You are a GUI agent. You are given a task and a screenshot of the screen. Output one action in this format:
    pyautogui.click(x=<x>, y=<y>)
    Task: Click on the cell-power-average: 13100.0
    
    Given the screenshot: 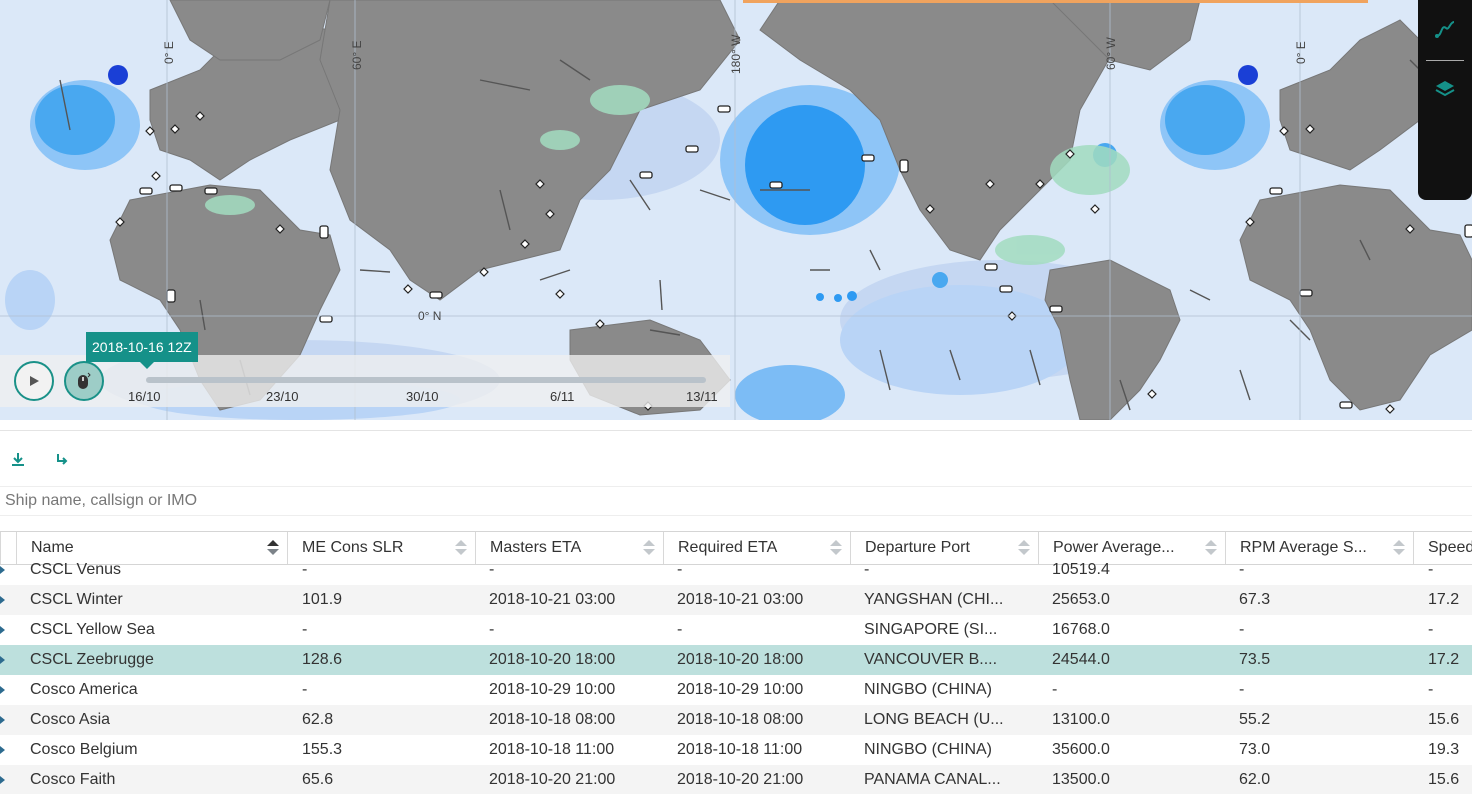 What is the action you would take?
    pyautogui.click(x=1081, y=719)
    